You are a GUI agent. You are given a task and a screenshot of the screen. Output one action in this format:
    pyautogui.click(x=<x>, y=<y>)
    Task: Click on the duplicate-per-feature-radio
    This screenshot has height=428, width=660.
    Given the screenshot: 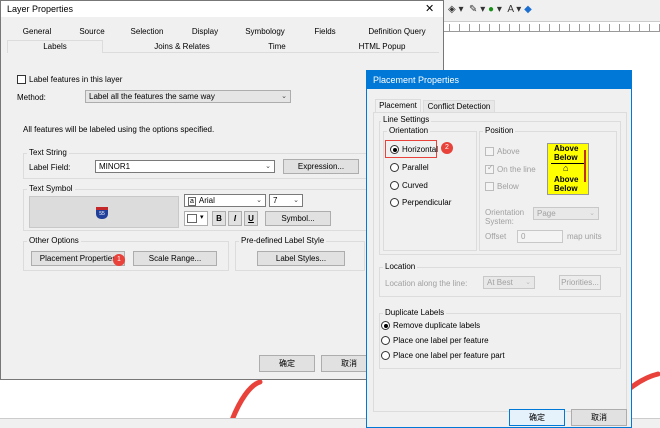 What is the action you would take?
    pyautogui.click(x=385, y=340)
    